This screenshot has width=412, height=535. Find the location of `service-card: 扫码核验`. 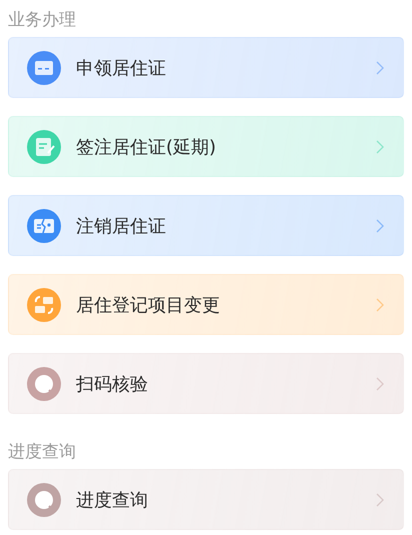

service-card: 扫码核验 is located at coordinates (206, 383).